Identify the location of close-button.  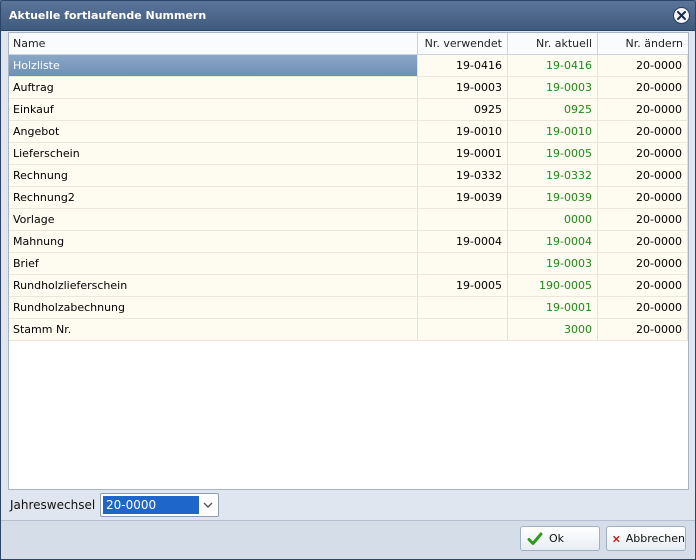
(681, 15).